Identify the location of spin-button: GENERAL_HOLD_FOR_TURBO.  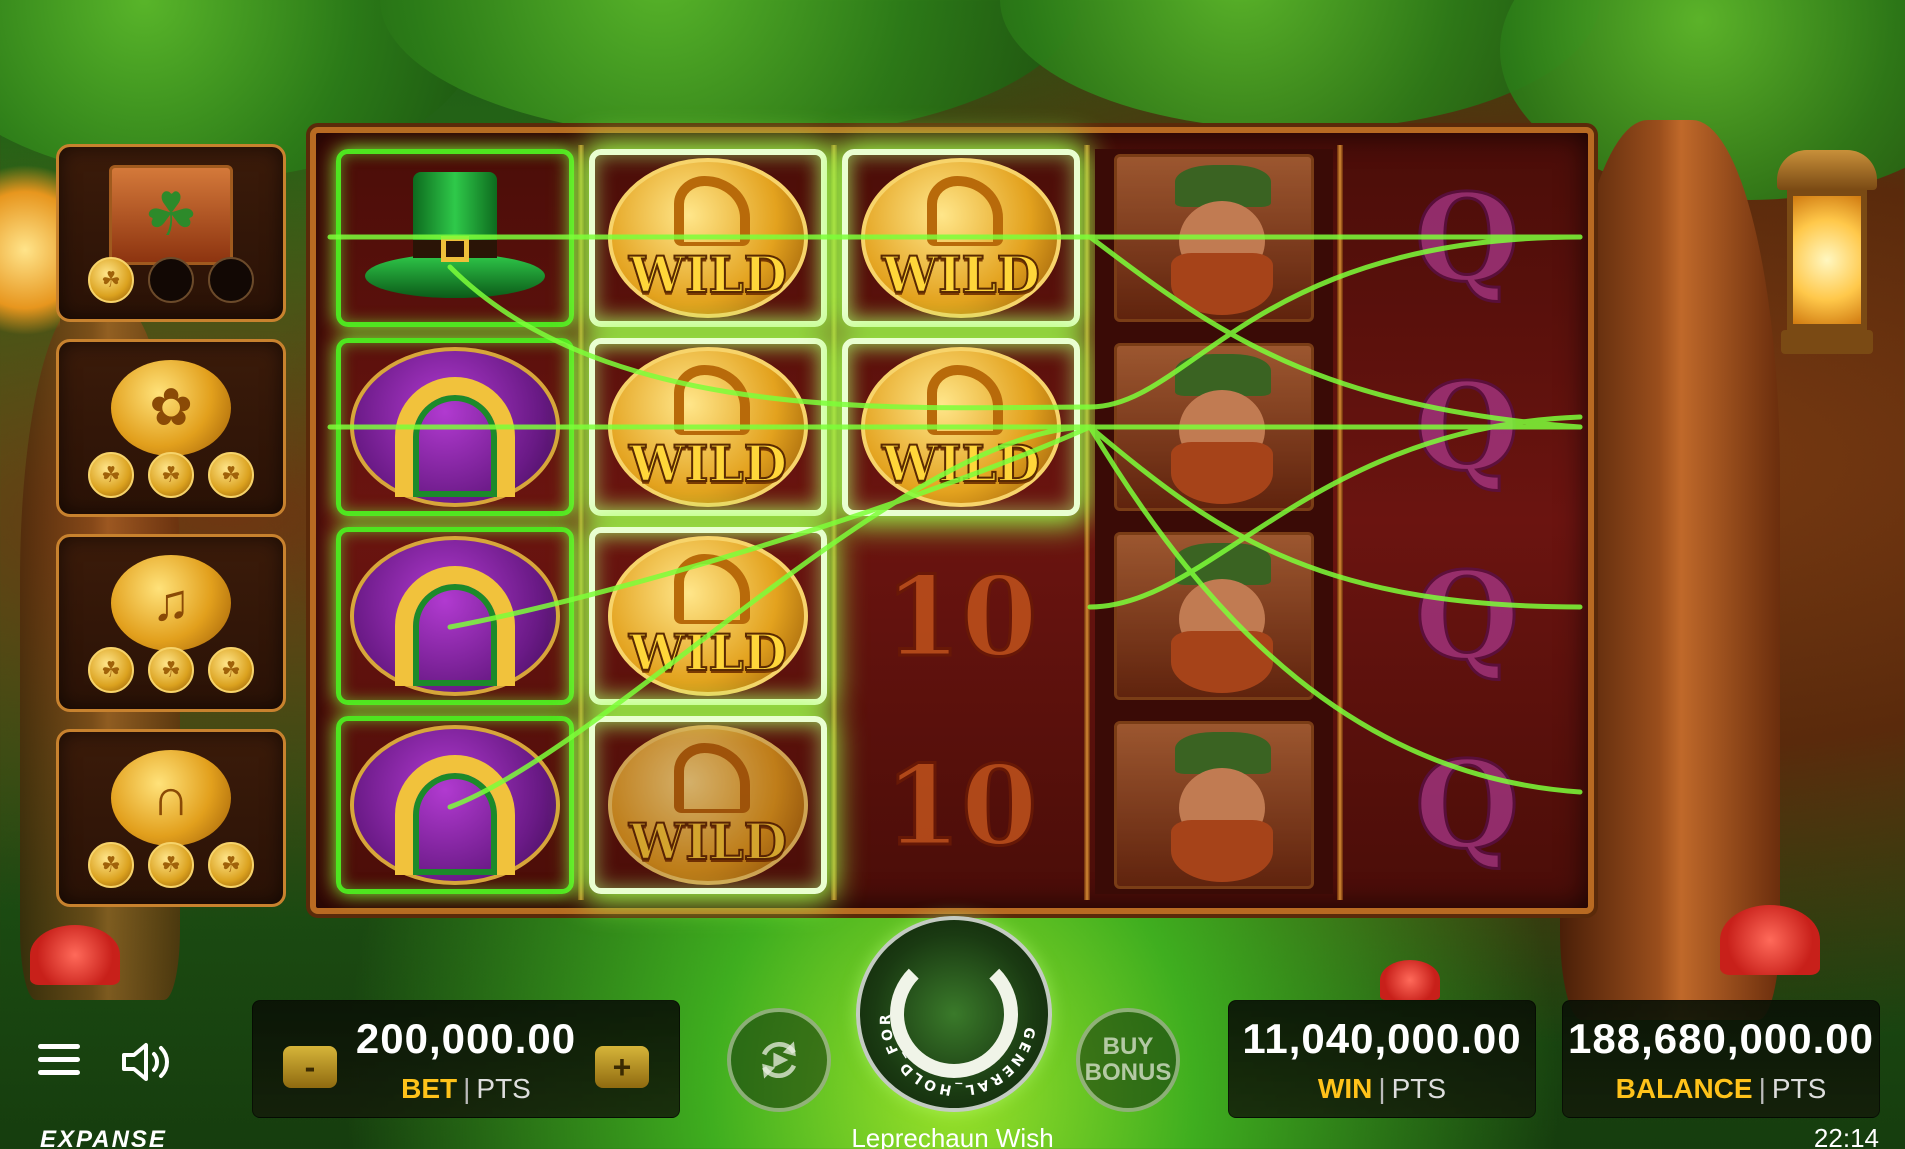
(954, 1014).